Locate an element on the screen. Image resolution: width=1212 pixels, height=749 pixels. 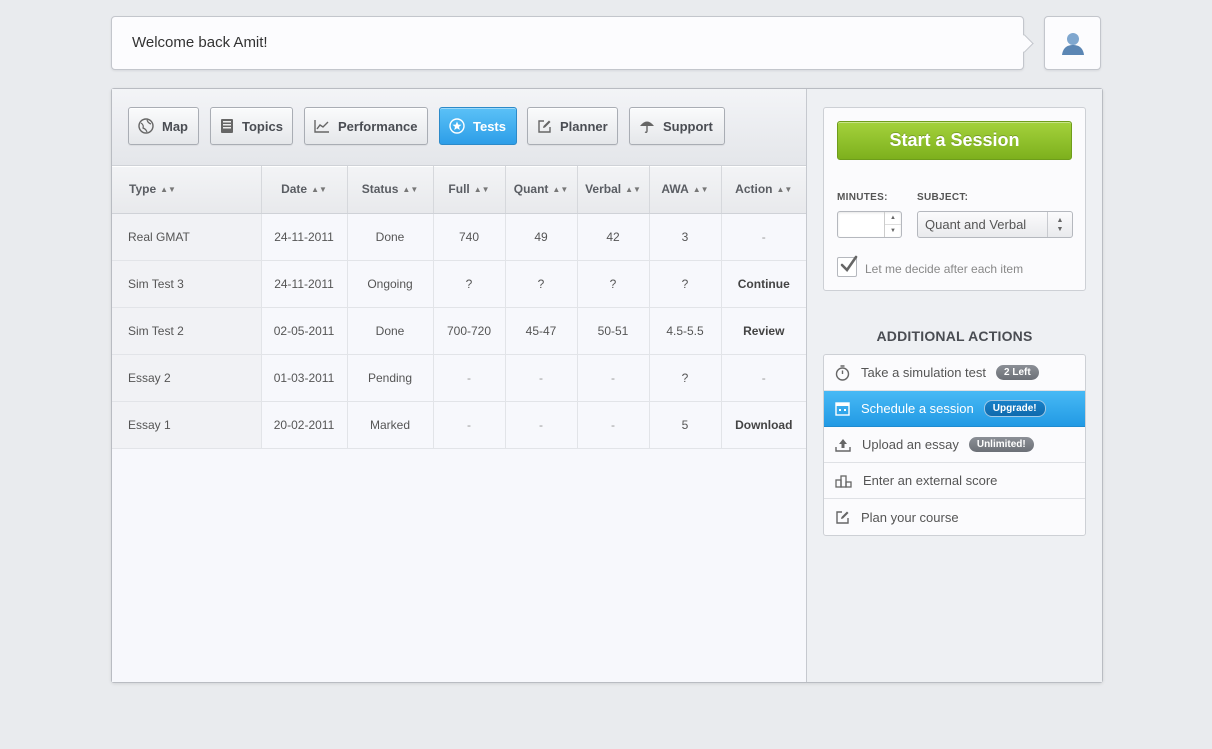
welcome-text: Welcome back Amit! is located at coordinates (200, 42).